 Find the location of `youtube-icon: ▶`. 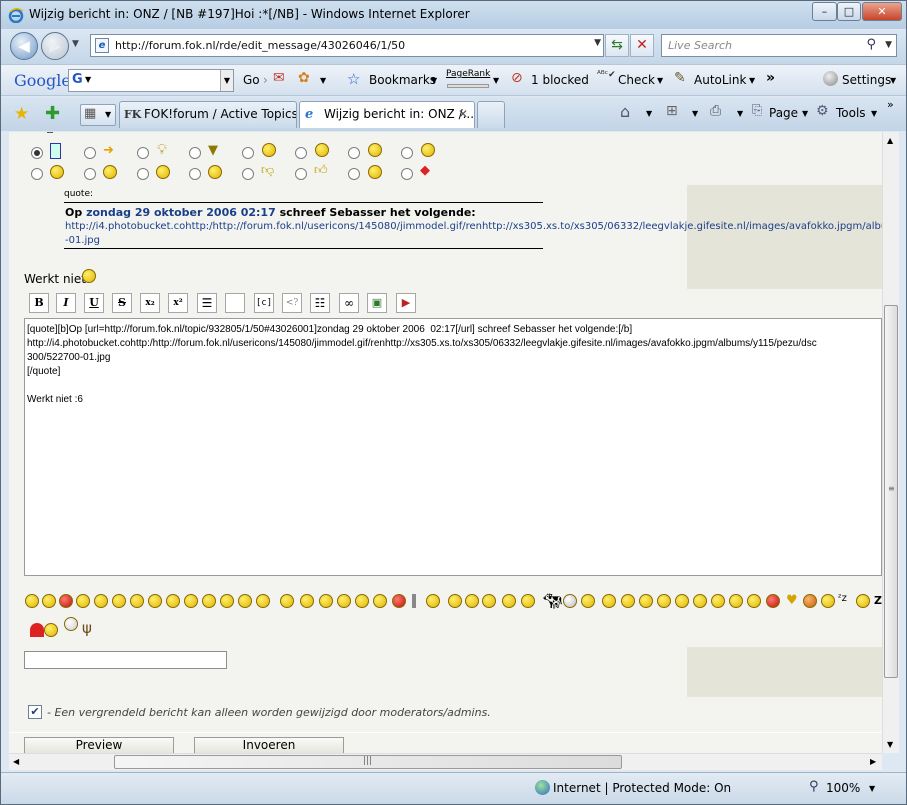

youtube-icon: ▶ is located at coordinates (406, 303).